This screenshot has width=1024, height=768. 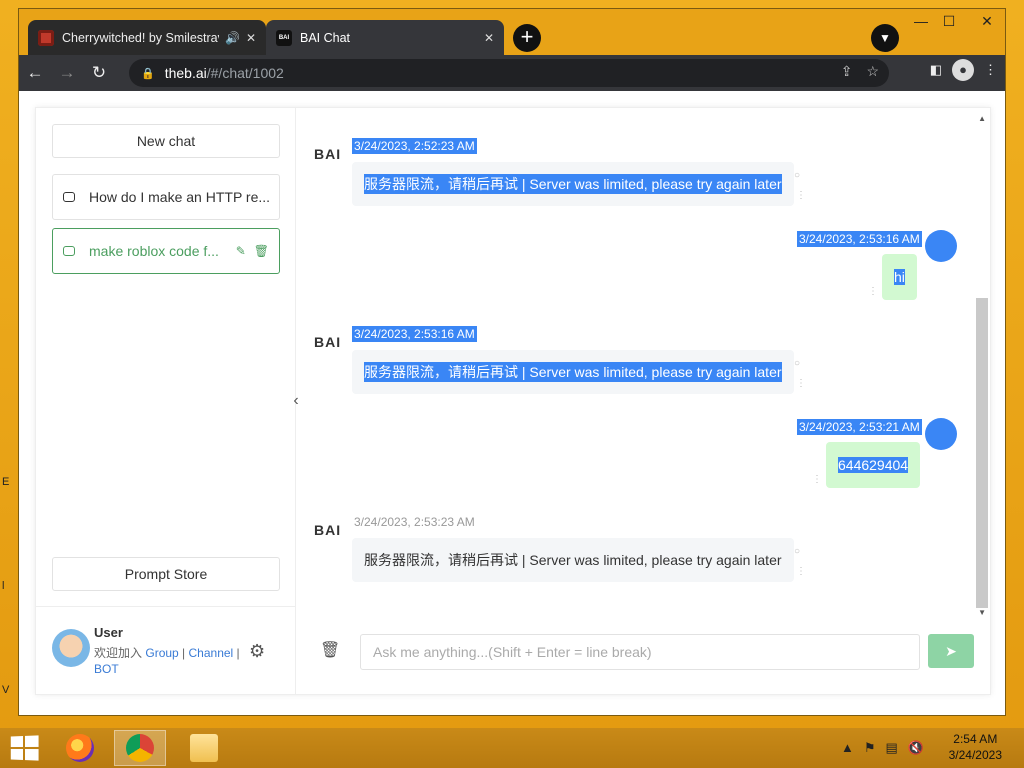 I want to click on tab-bai-chat: BAI BAI Chat ✕, so click(x=385, y=38).